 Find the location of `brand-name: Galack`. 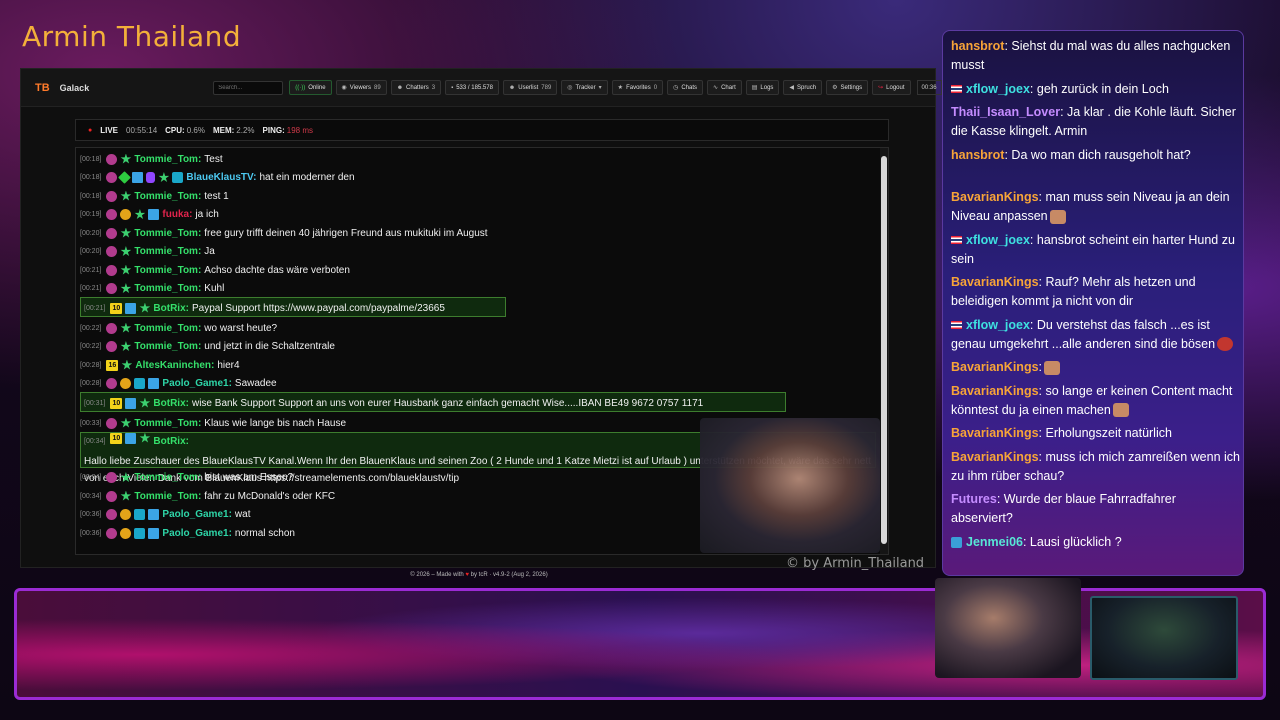

brand-name: Galack is located at coordinates (75, 88).